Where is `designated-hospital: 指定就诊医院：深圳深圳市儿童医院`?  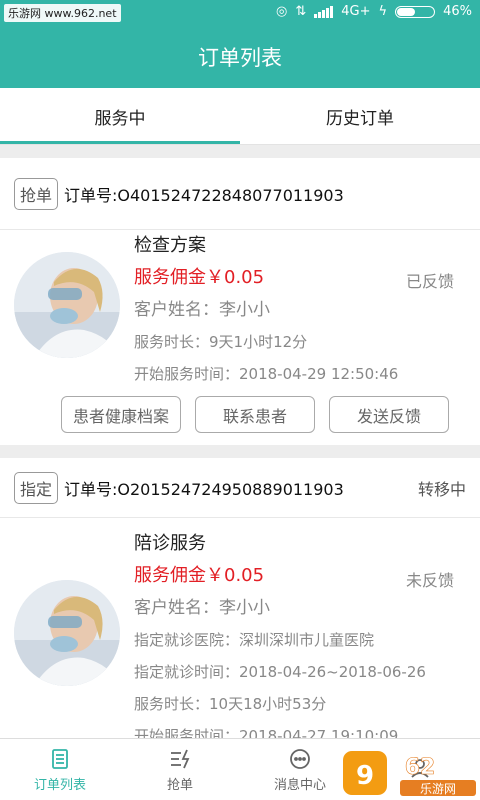 designated-hospital: 指定就诊医院：深圳深圳市儿童医院 is located at coordinates (254, 640).